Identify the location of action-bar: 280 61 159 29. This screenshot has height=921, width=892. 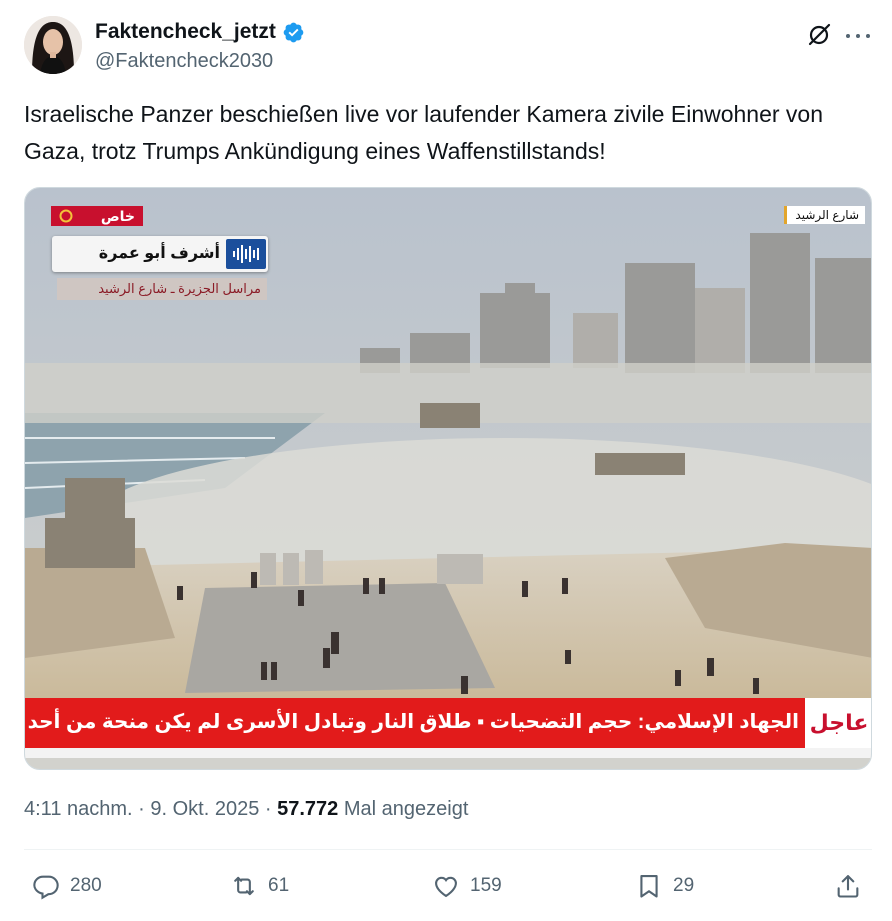
(448, 886).